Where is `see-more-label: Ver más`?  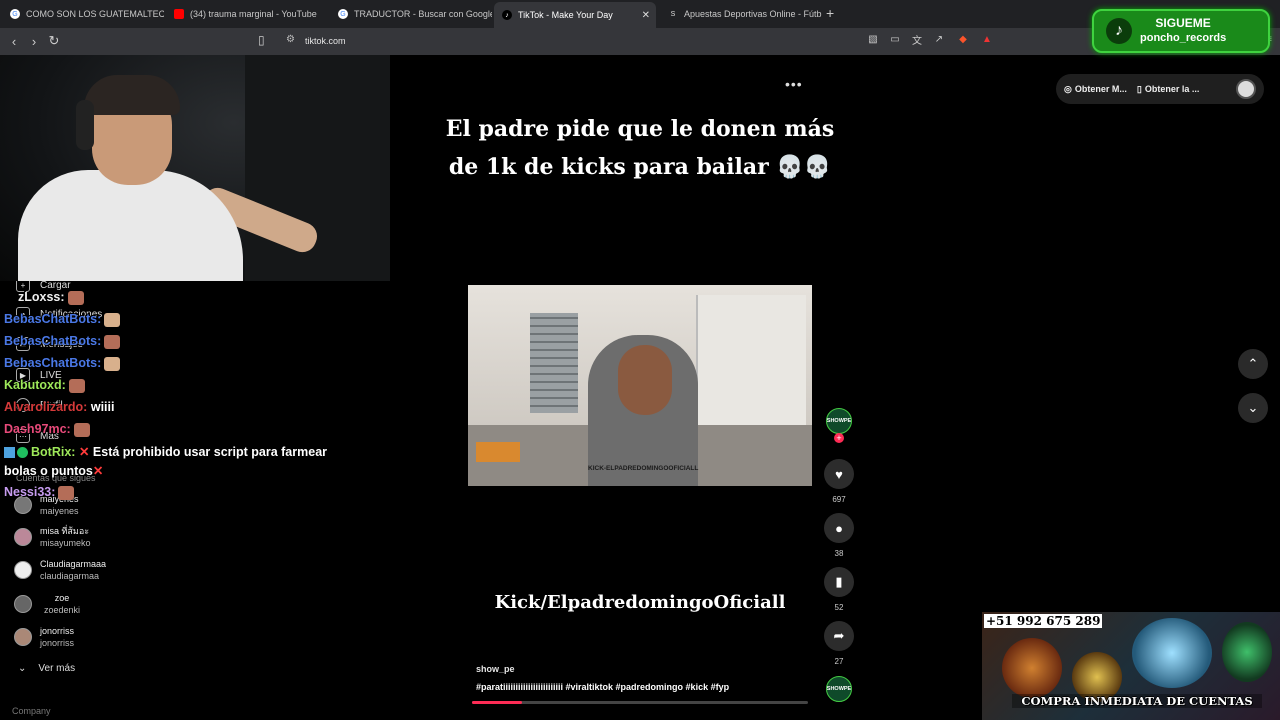 see-more-label: Ver más is located at coordinates (57, 668).